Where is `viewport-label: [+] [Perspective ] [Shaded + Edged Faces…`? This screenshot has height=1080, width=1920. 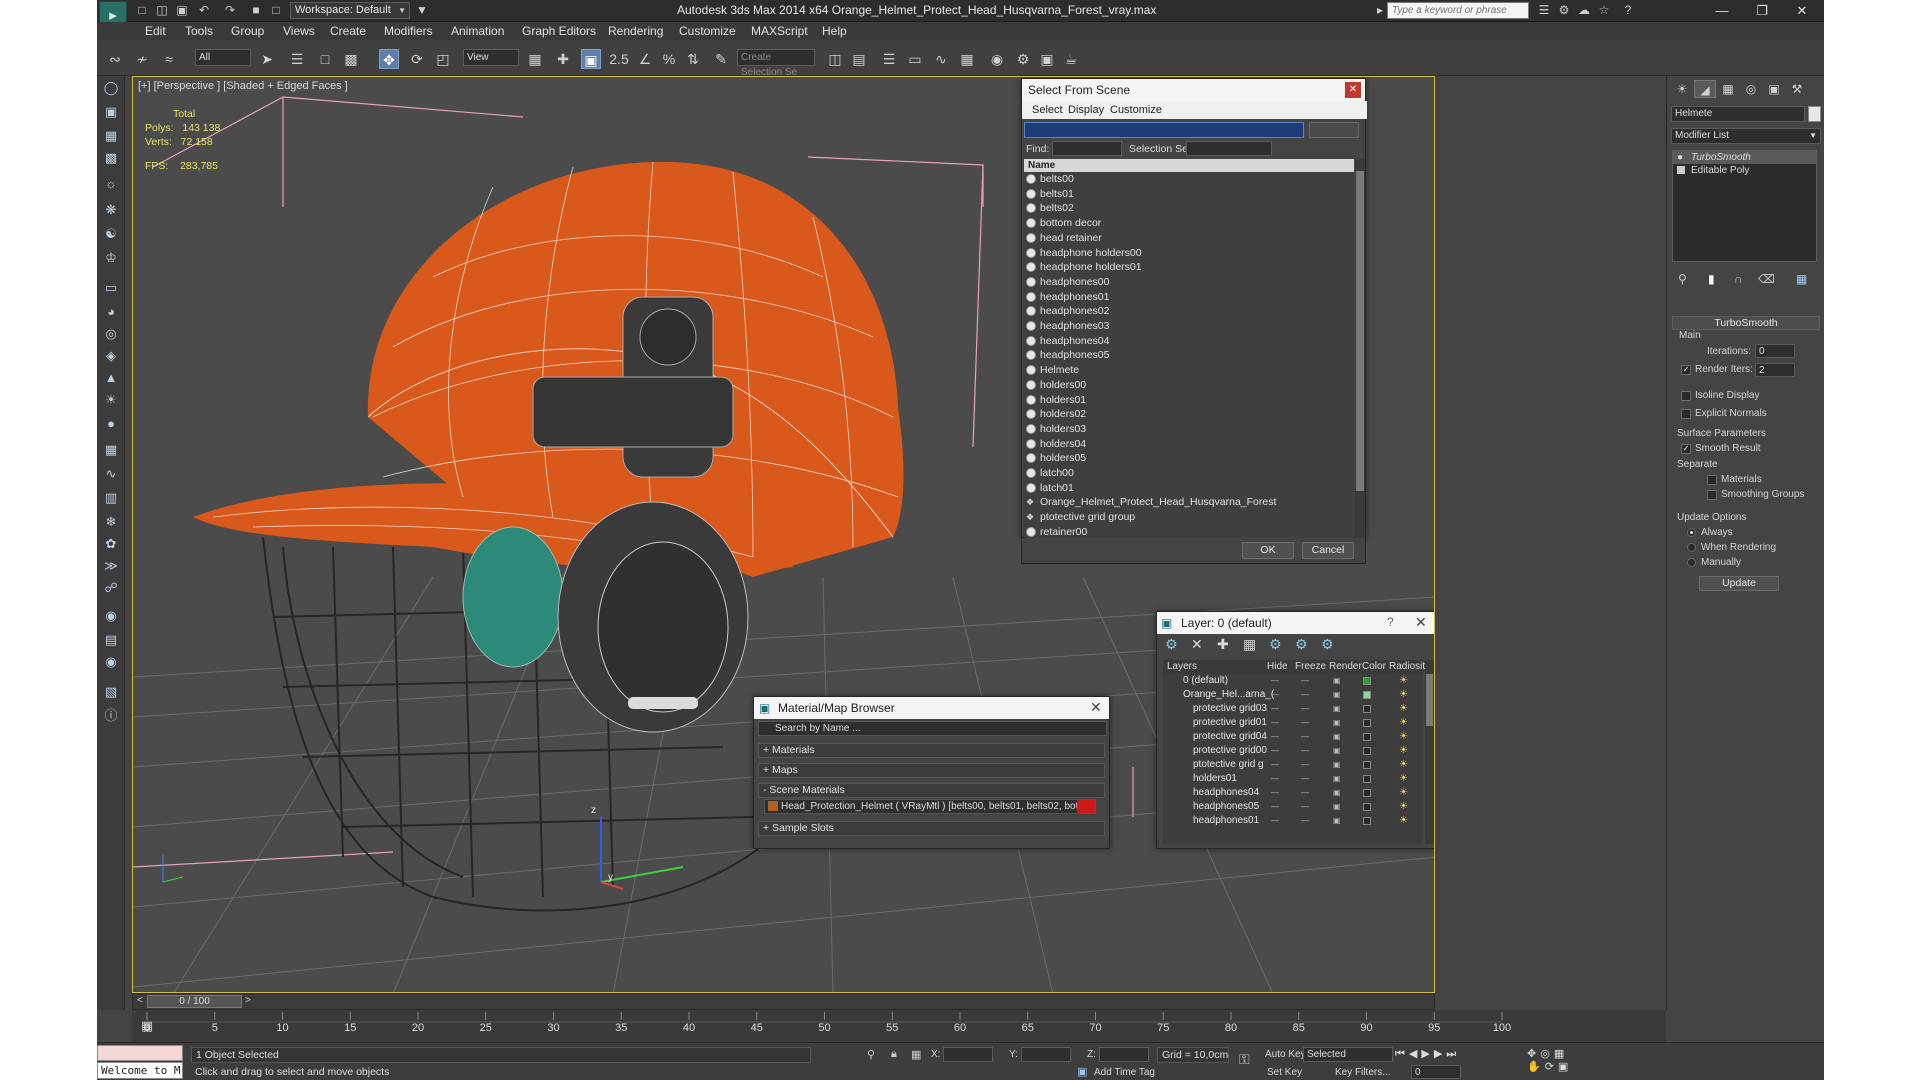 viewport-label: [+] [Perspective ] [Shaded + Edged Faces… is located at coordinates (243, 86).